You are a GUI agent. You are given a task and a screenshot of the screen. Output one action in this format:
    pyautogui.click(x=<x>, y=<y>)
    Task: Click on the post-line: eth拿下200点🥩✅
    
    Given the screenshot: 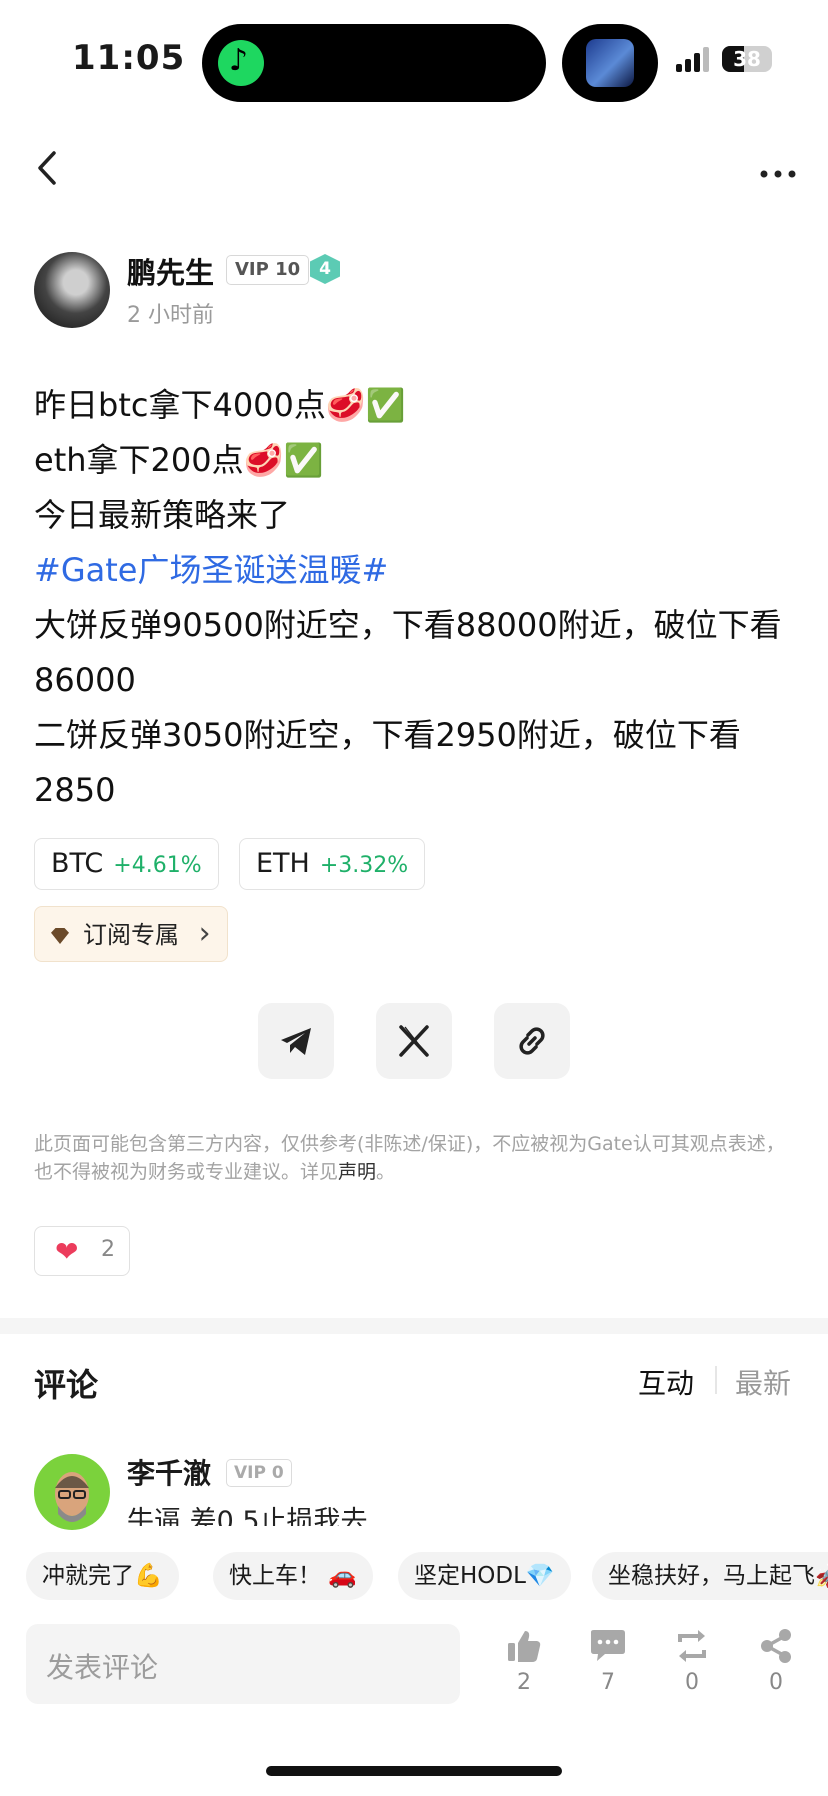 What is the action you would take?
    pyautogui.click(x=179, y=460)
    